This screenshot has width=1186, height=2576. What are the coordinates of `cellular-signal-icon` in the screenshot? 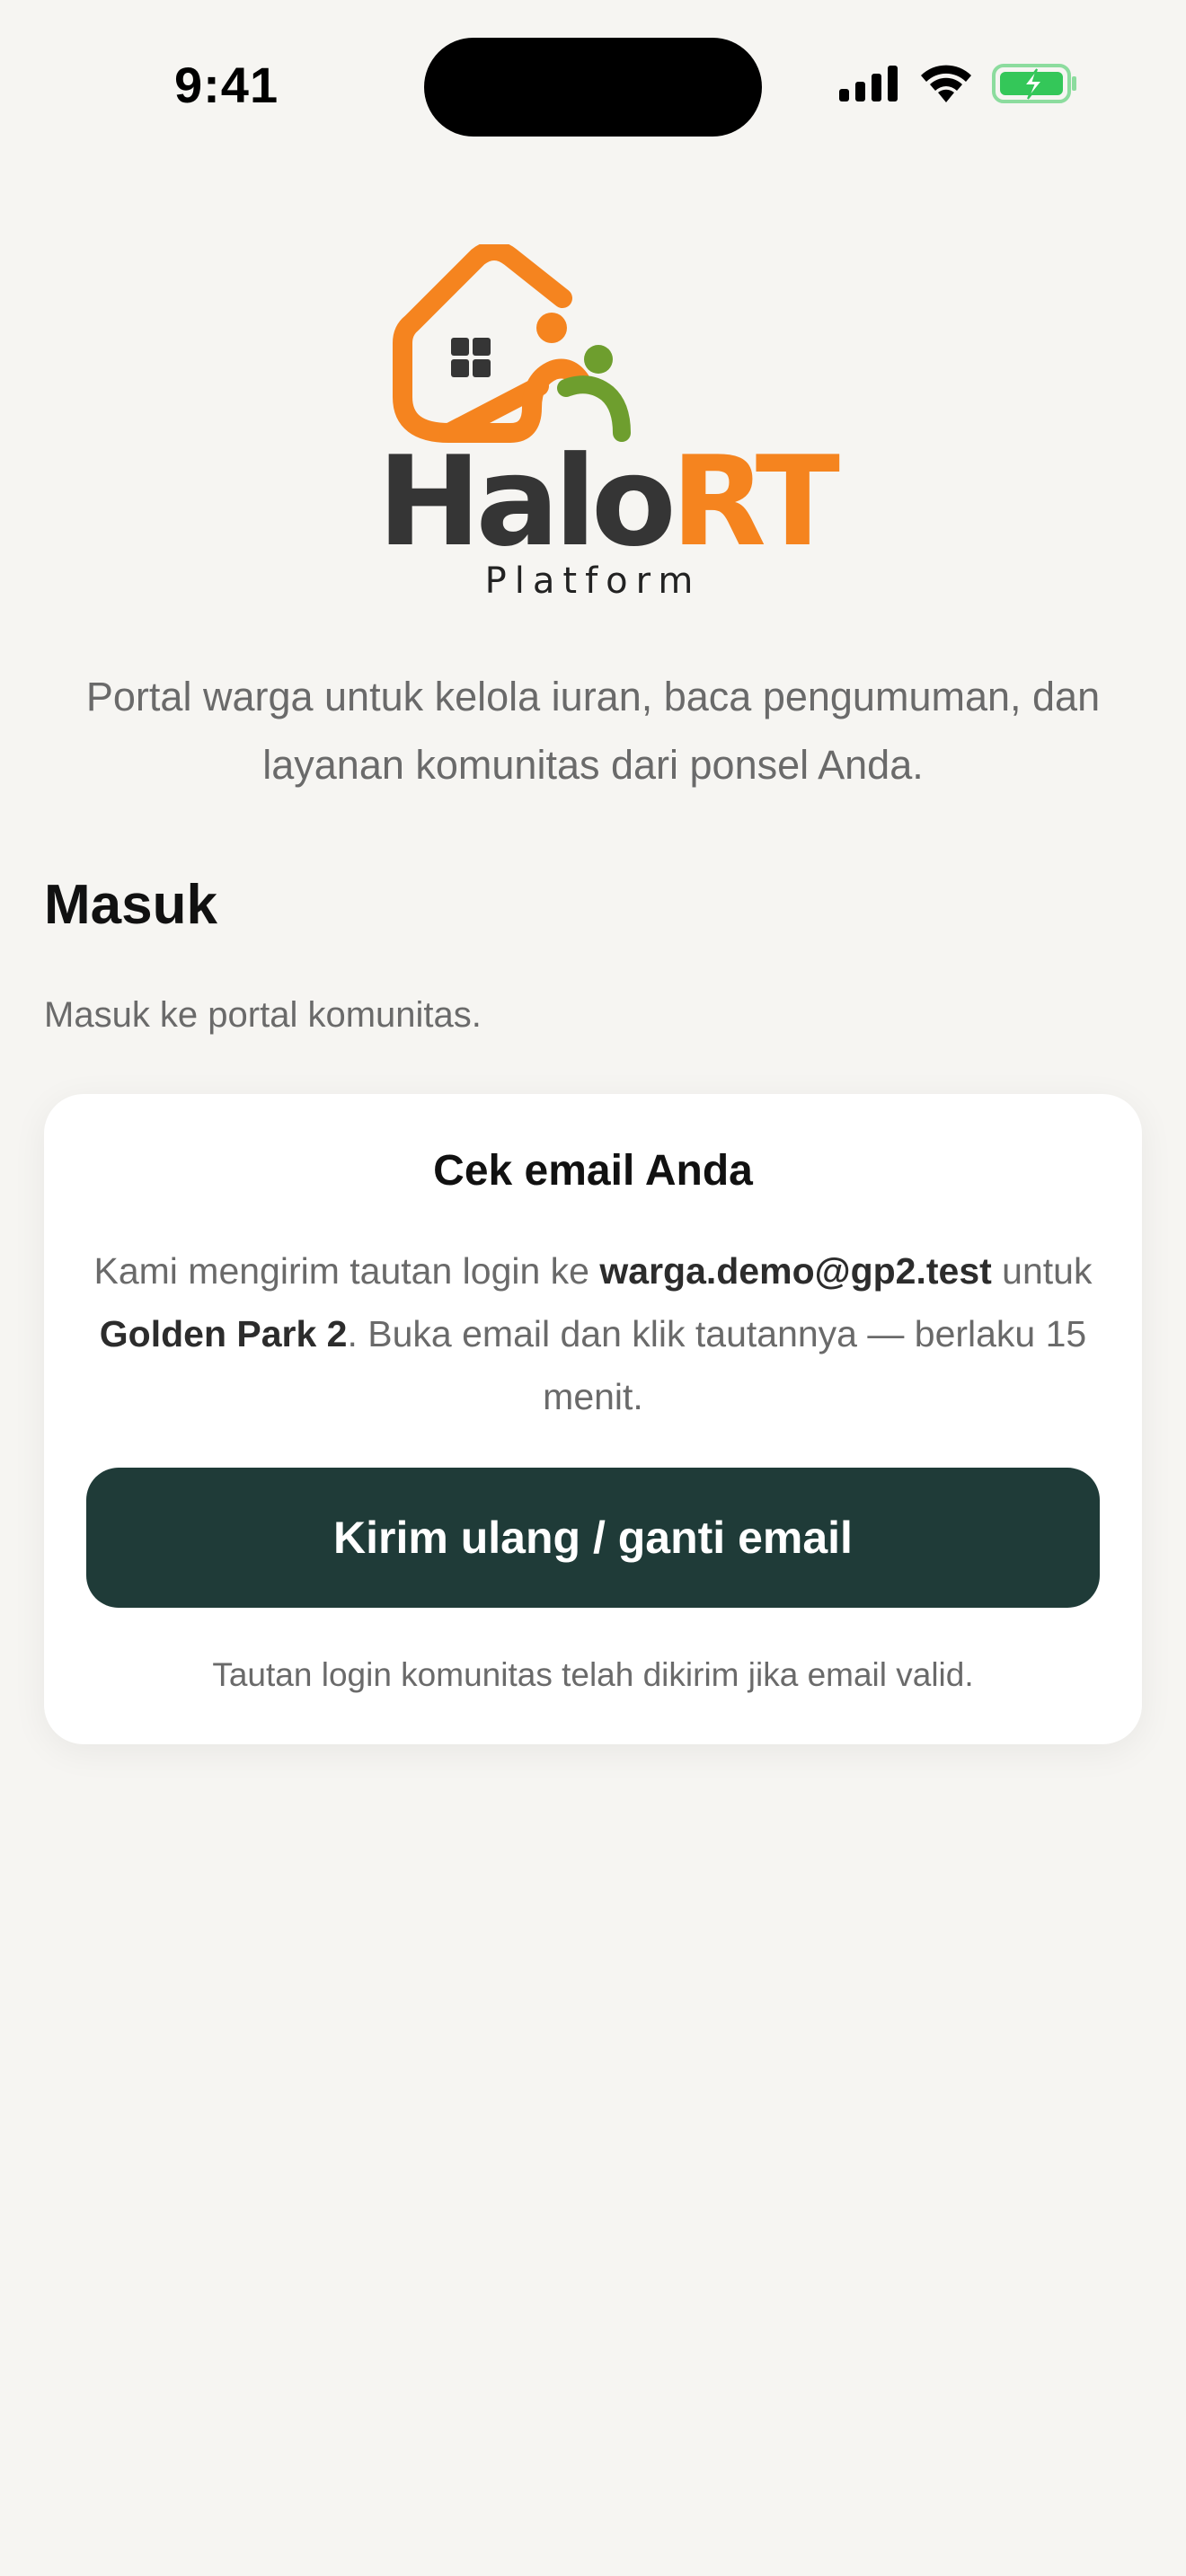 It's located at (868, 86).